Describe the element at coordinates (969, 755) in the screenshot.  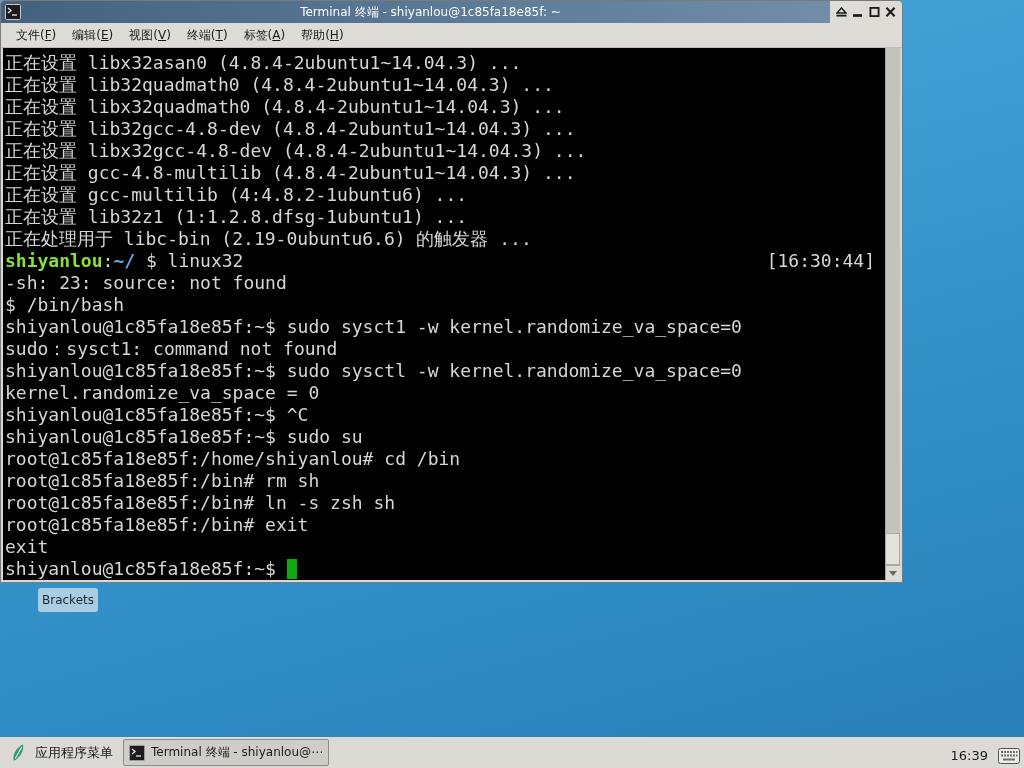
I see `clock: 16:39` at that location.